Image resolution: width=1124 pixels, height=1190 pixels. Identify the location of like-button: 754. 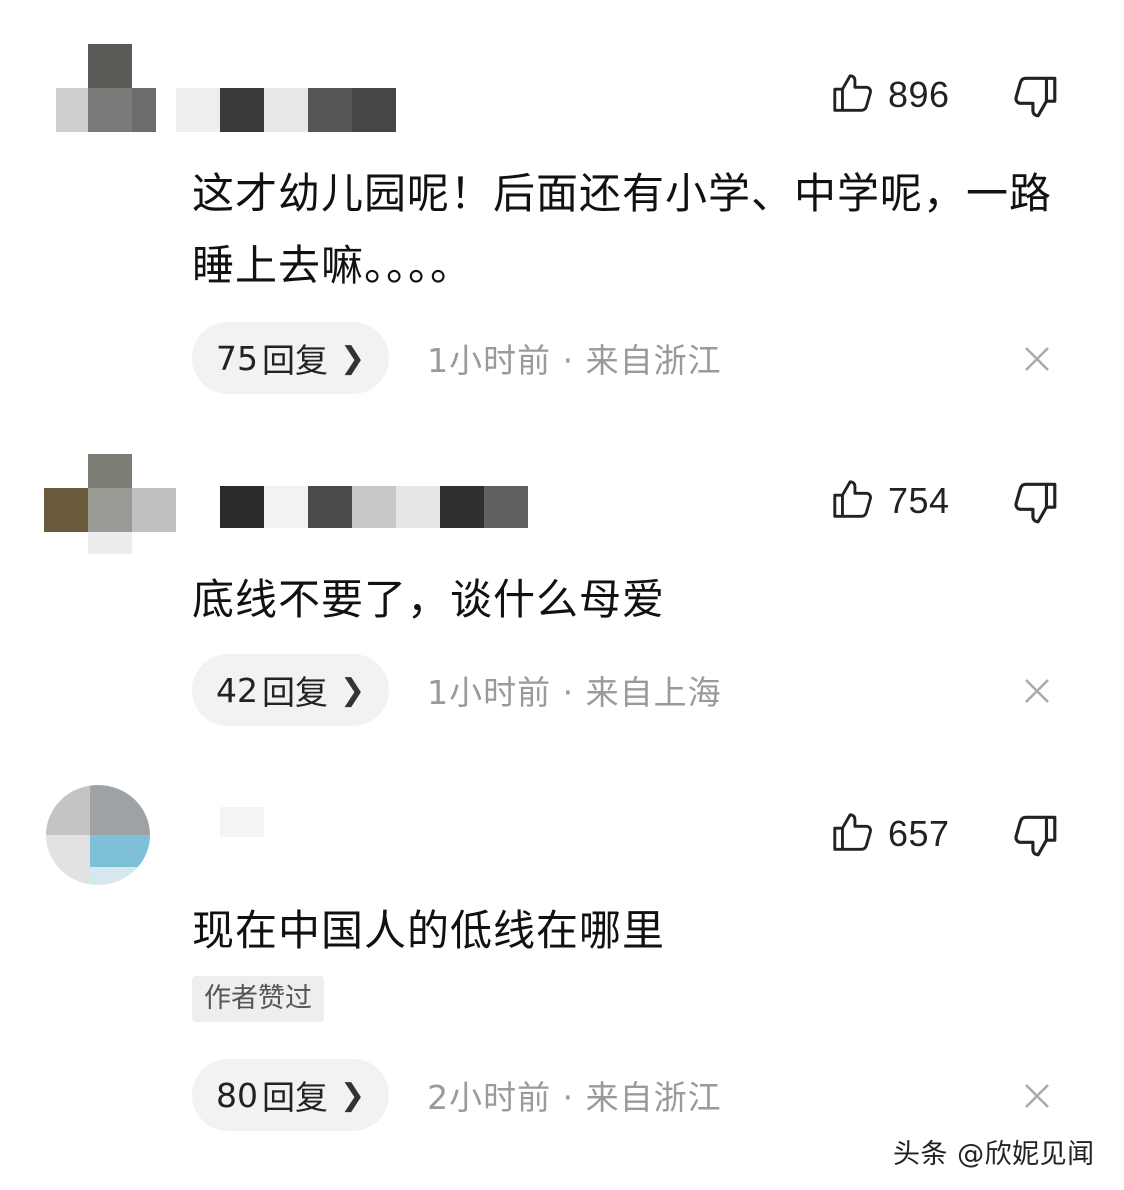
(890, 501).